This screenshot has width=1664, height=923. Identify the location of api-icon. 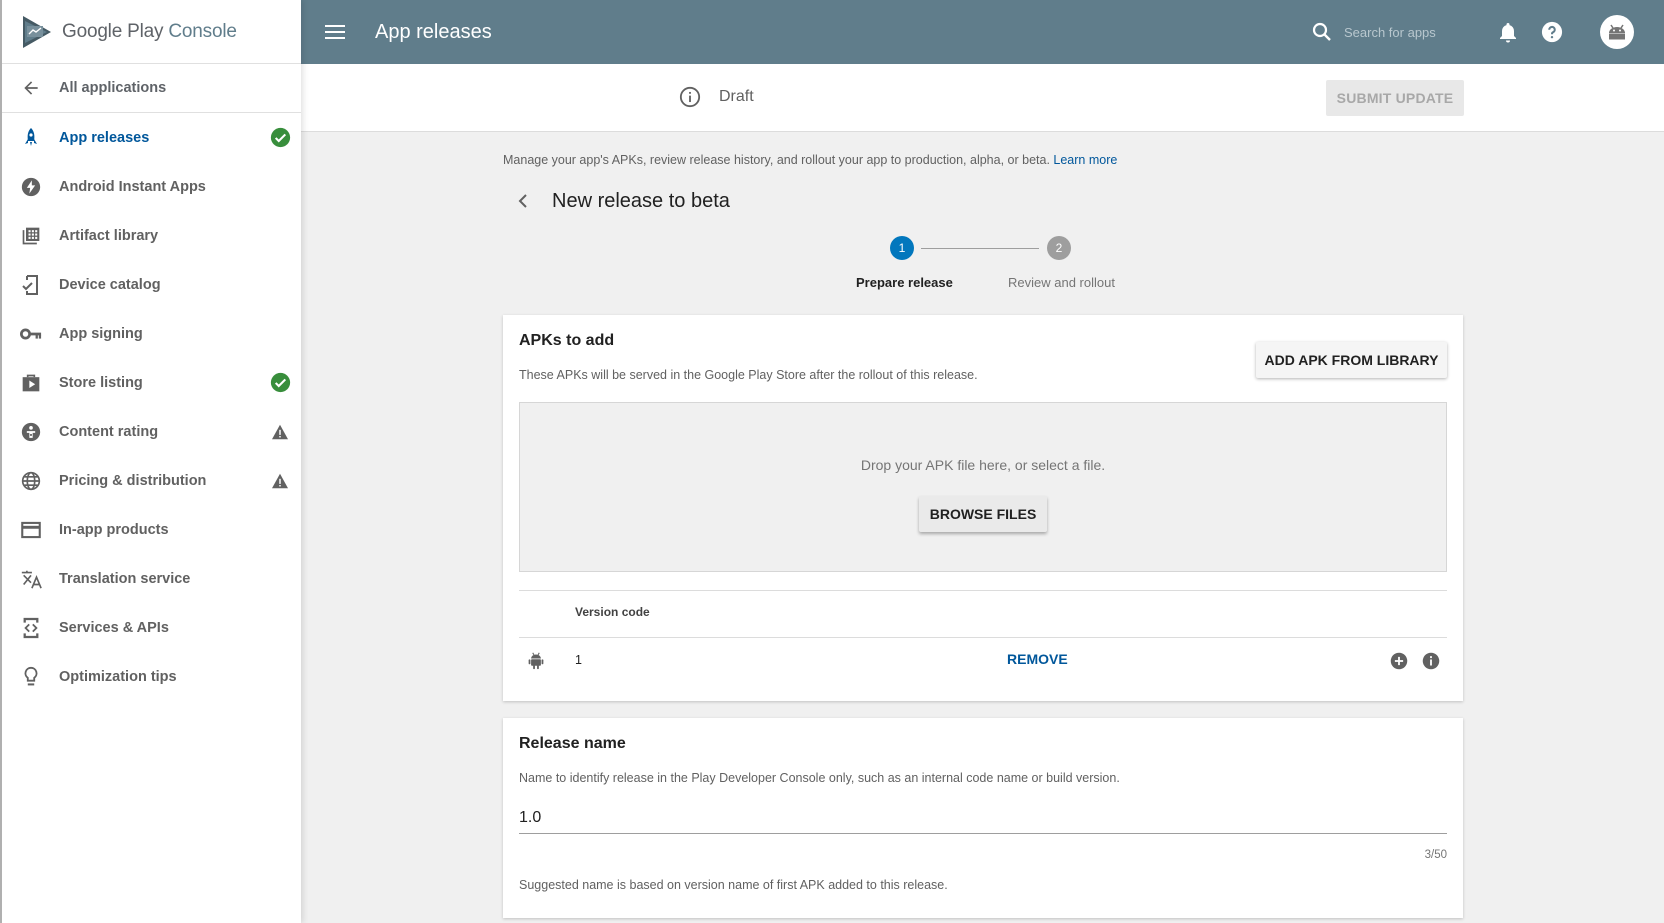
(31, 628).